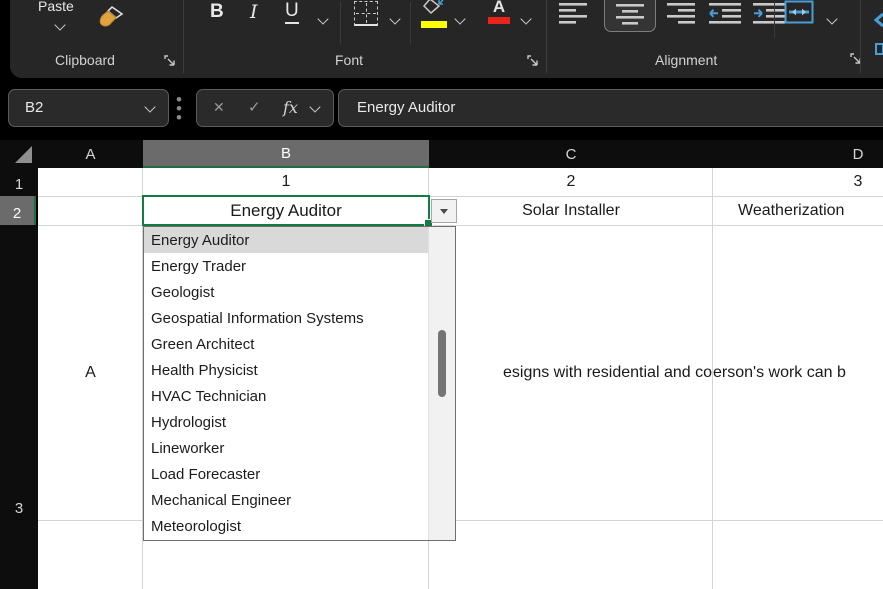  Describe the element at coordinates (286, 210) in the screenshot. I see `active-cell-border` at that location.